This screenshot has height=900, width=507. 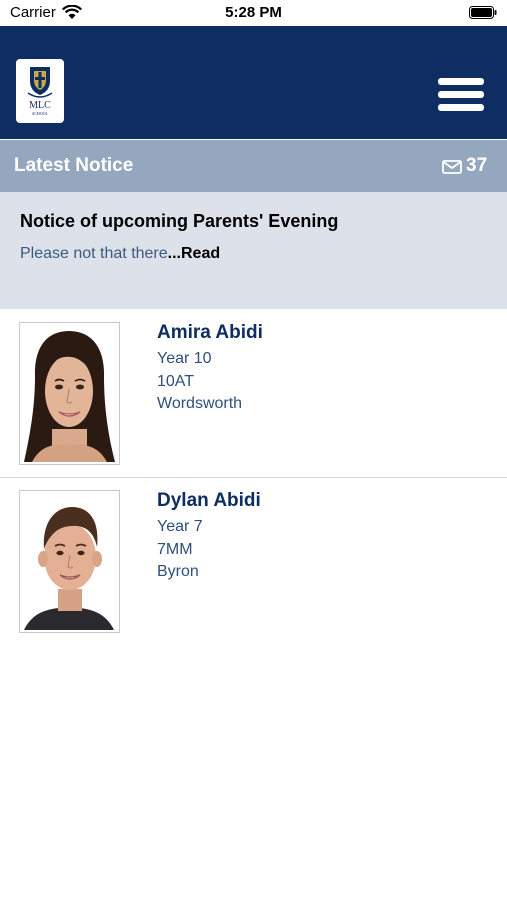 What do you see at coordinates (253, 166) in the screenshot?
I see `latest-notice-bar: Latest Notice` at bounding box center [253, 166].